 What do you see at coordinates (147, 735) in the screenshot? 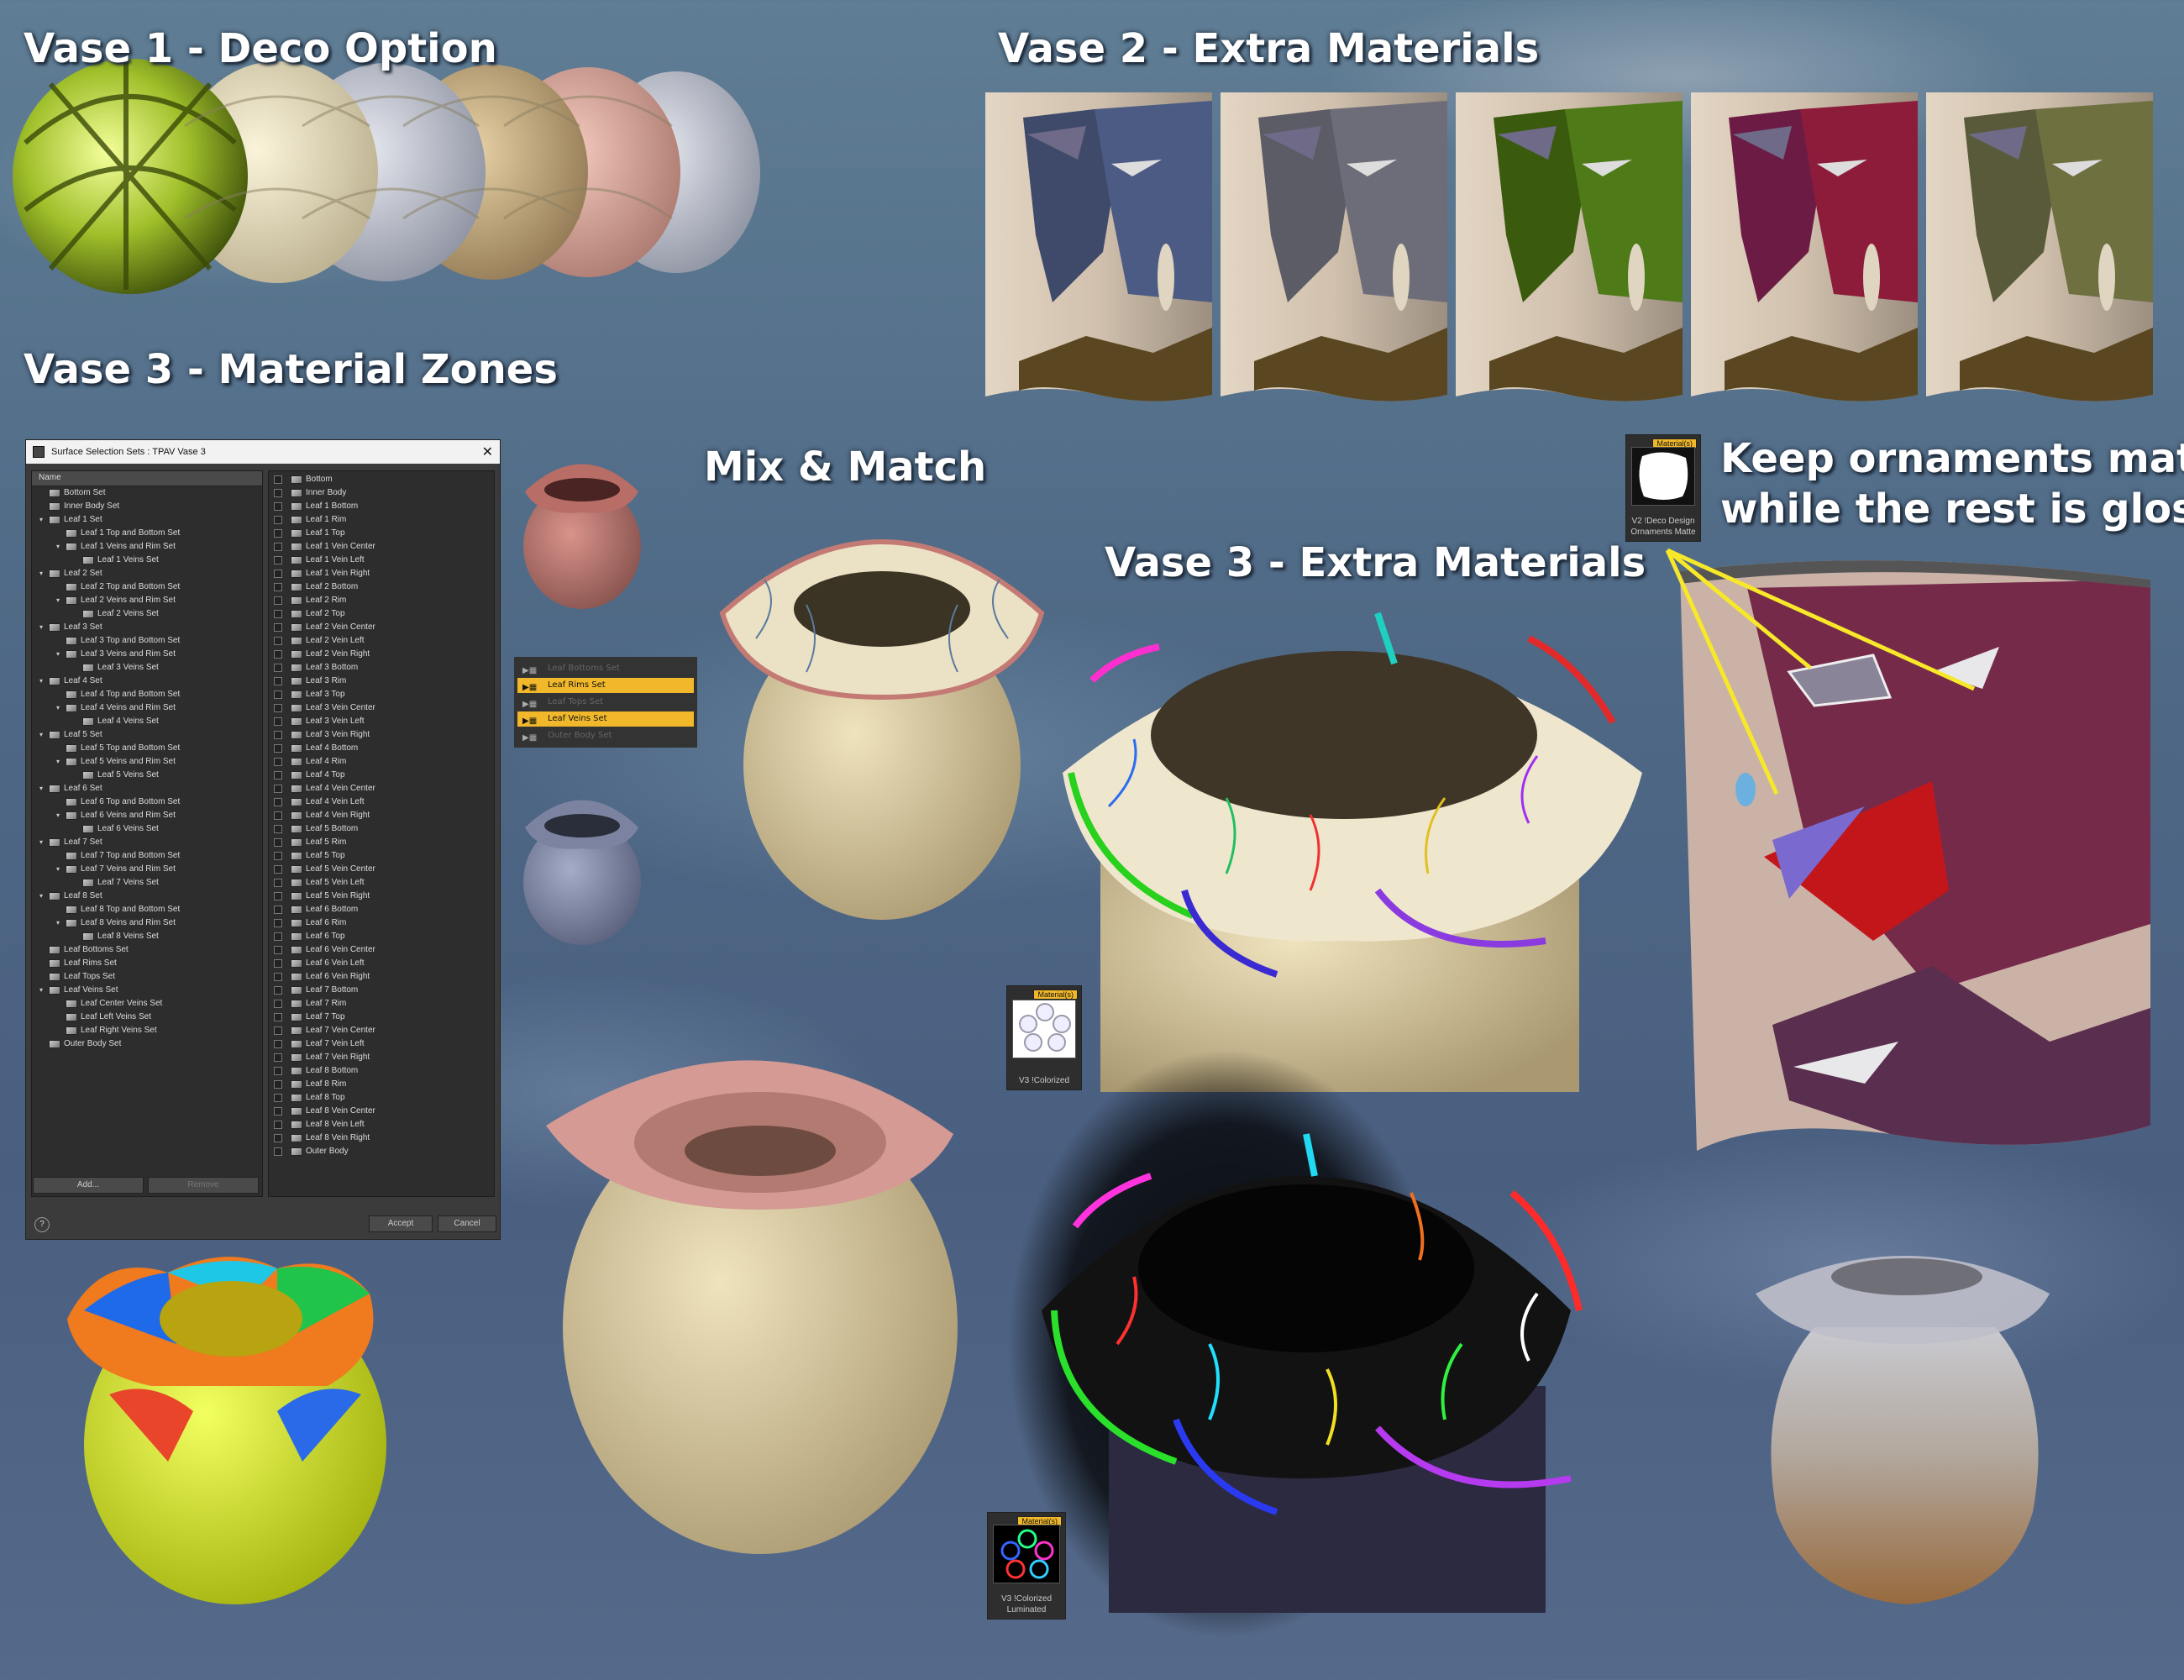
I see `set-tree-row: ▾ Leaf 5 Set` at bounding box center [147, 735].